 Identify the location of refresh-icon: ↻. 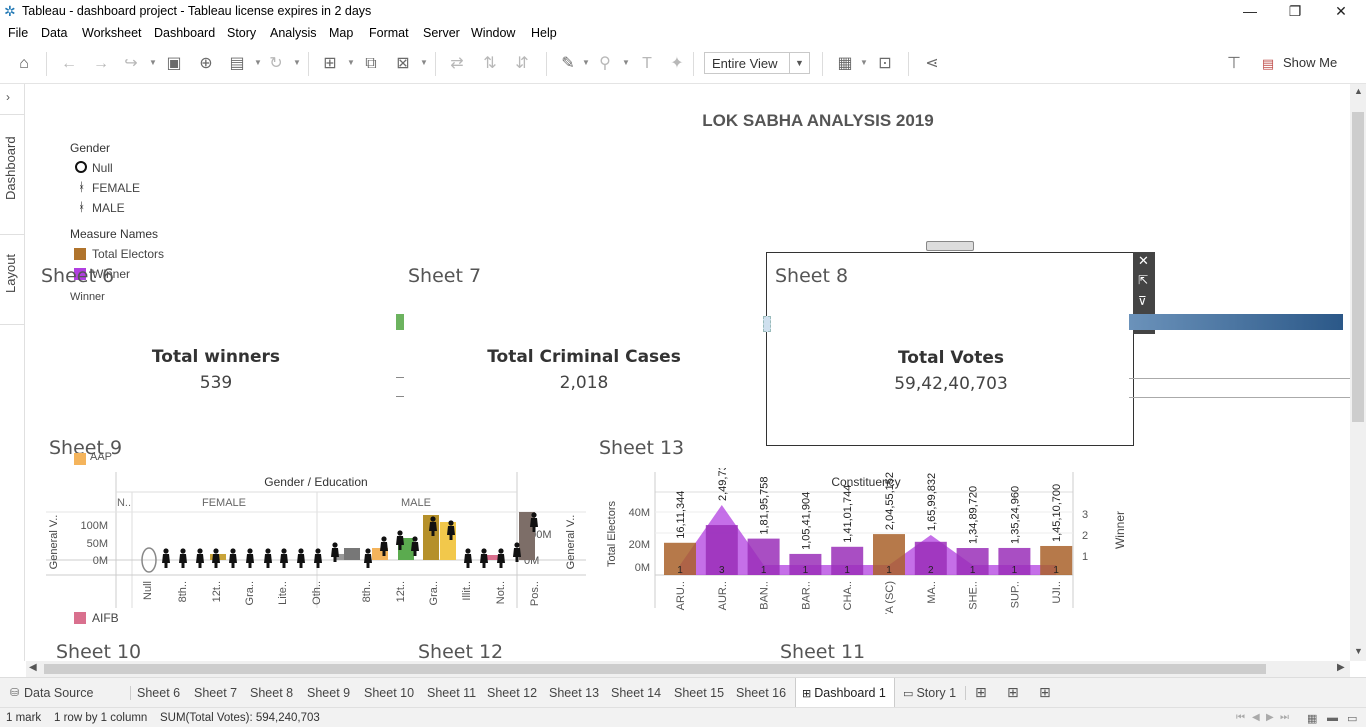
(276, 64).